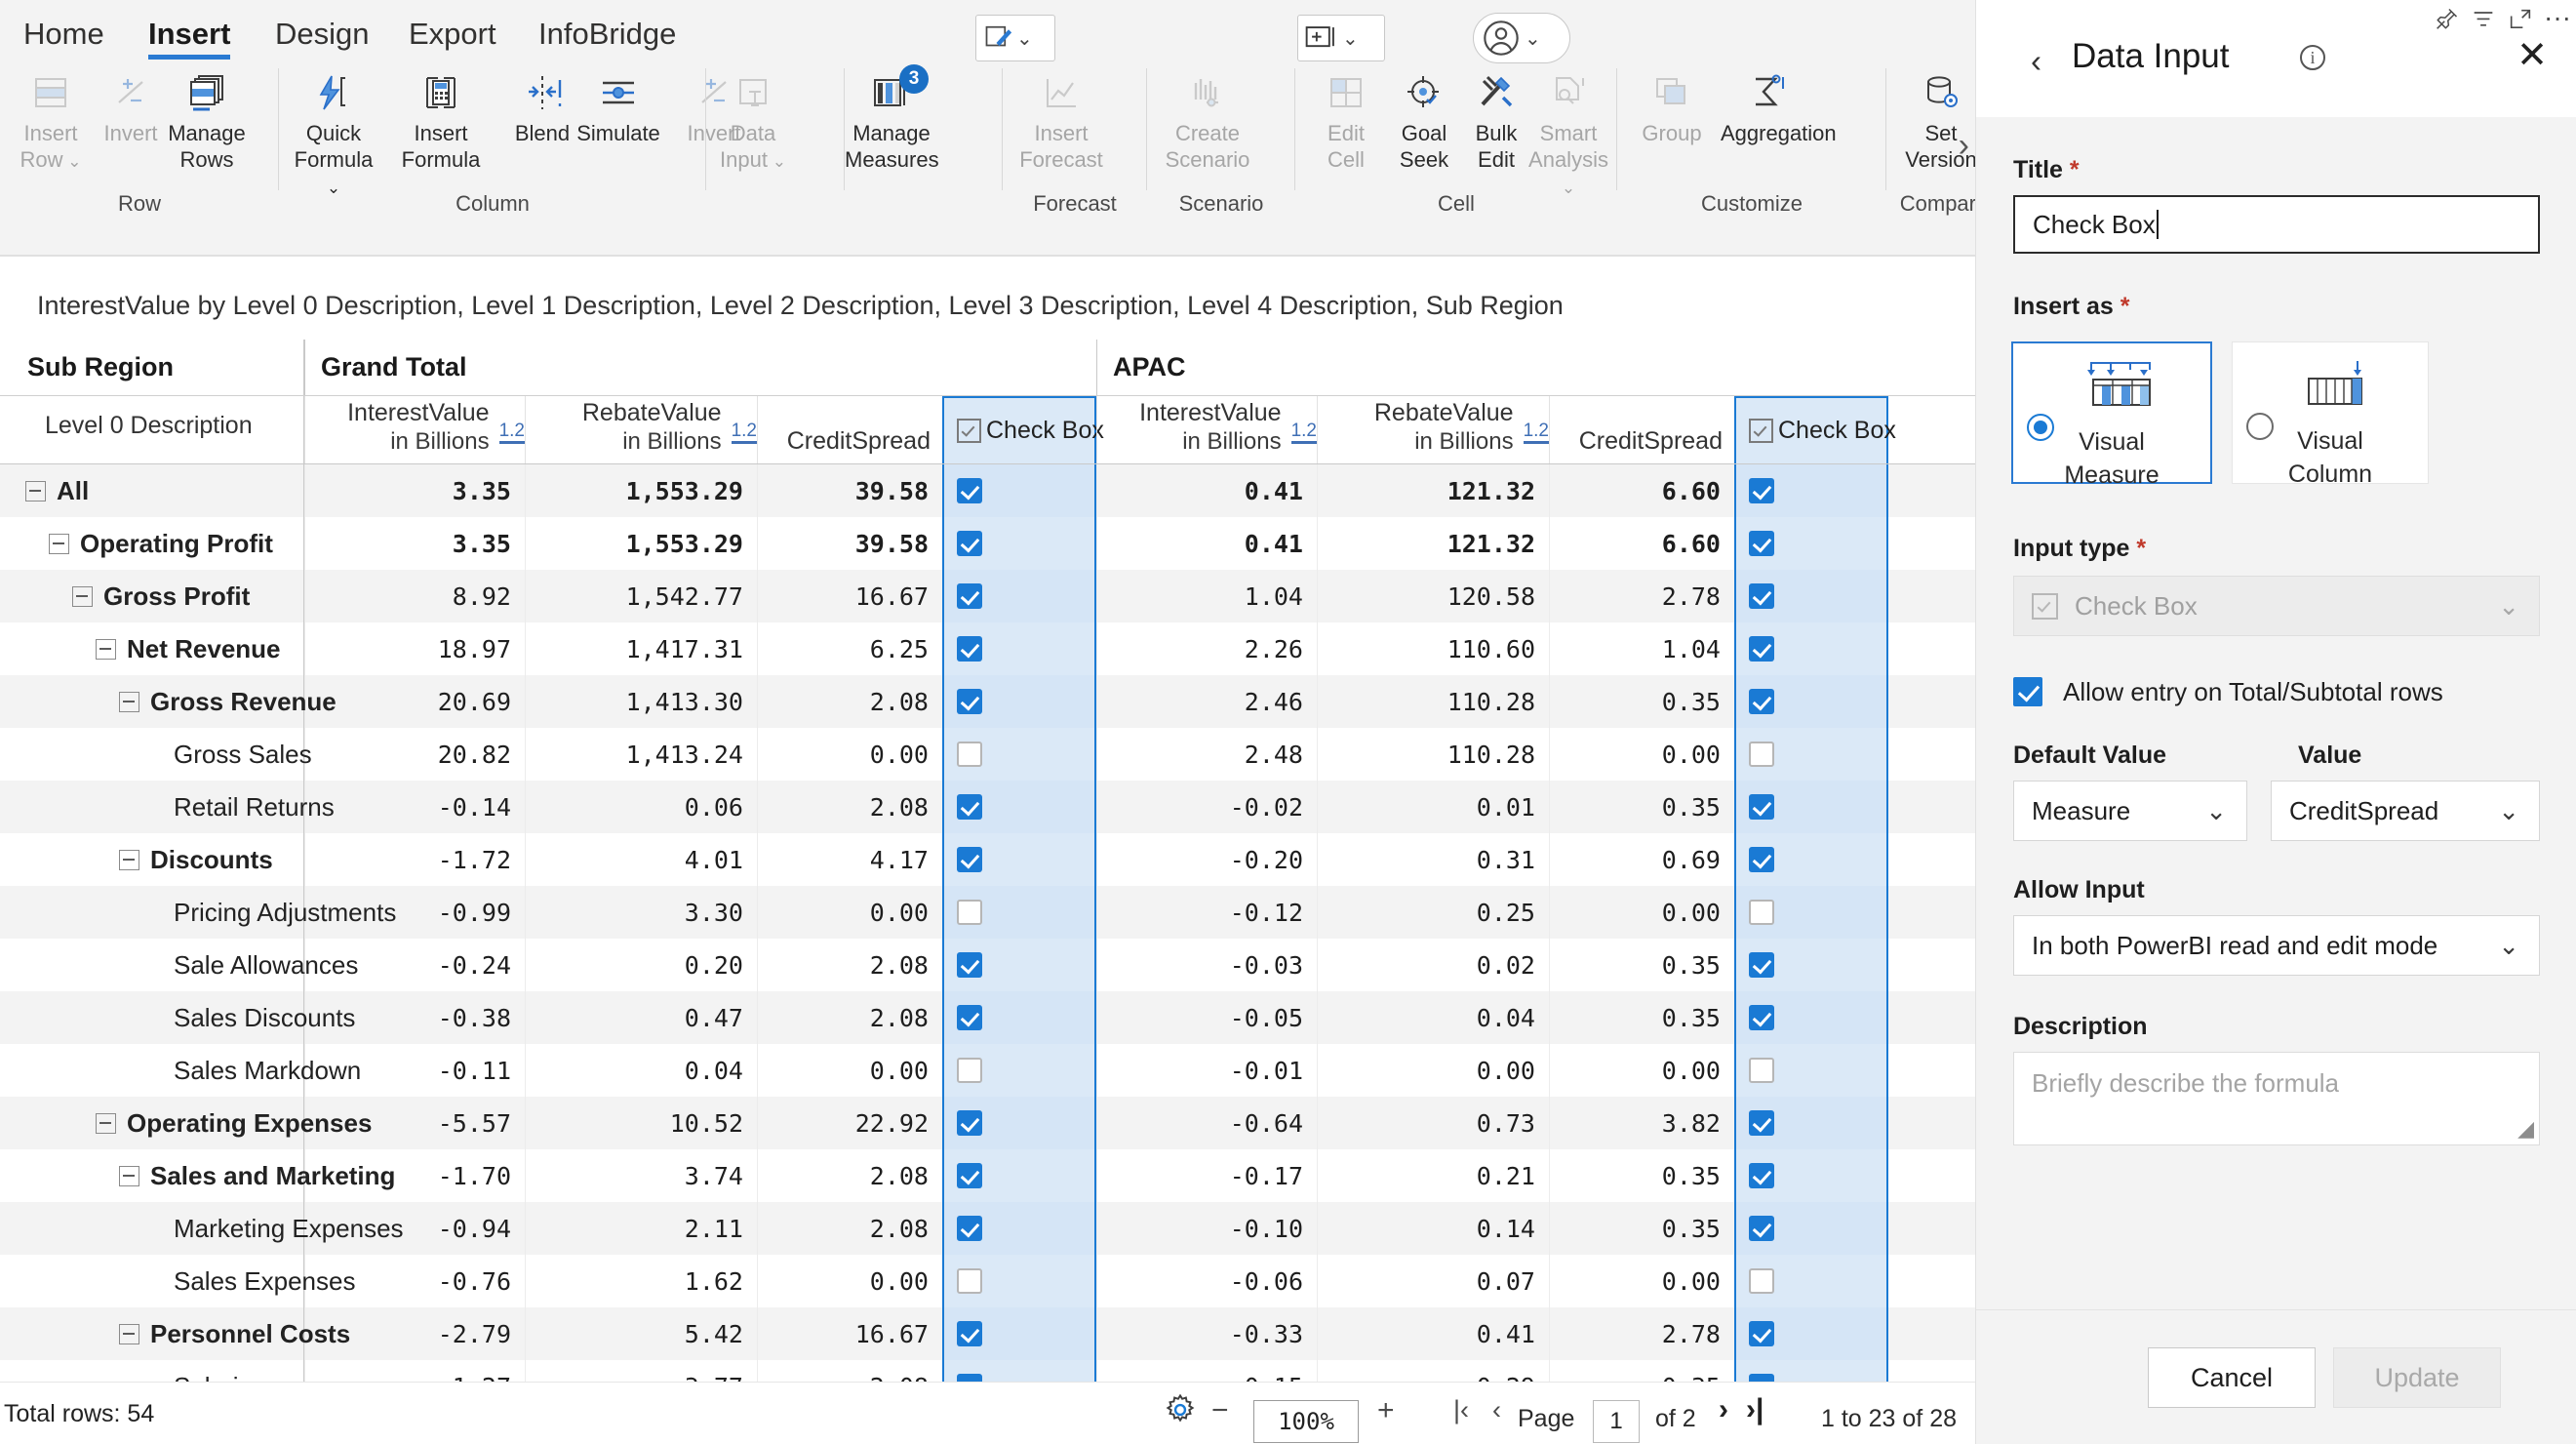 Image resolution: width=2576 pixels, height=1444 pixels. What do you see at coordinates (414, 596) in the screenshot?
I see `table-cell-value: 8.92` at bounding box center [414, 596].